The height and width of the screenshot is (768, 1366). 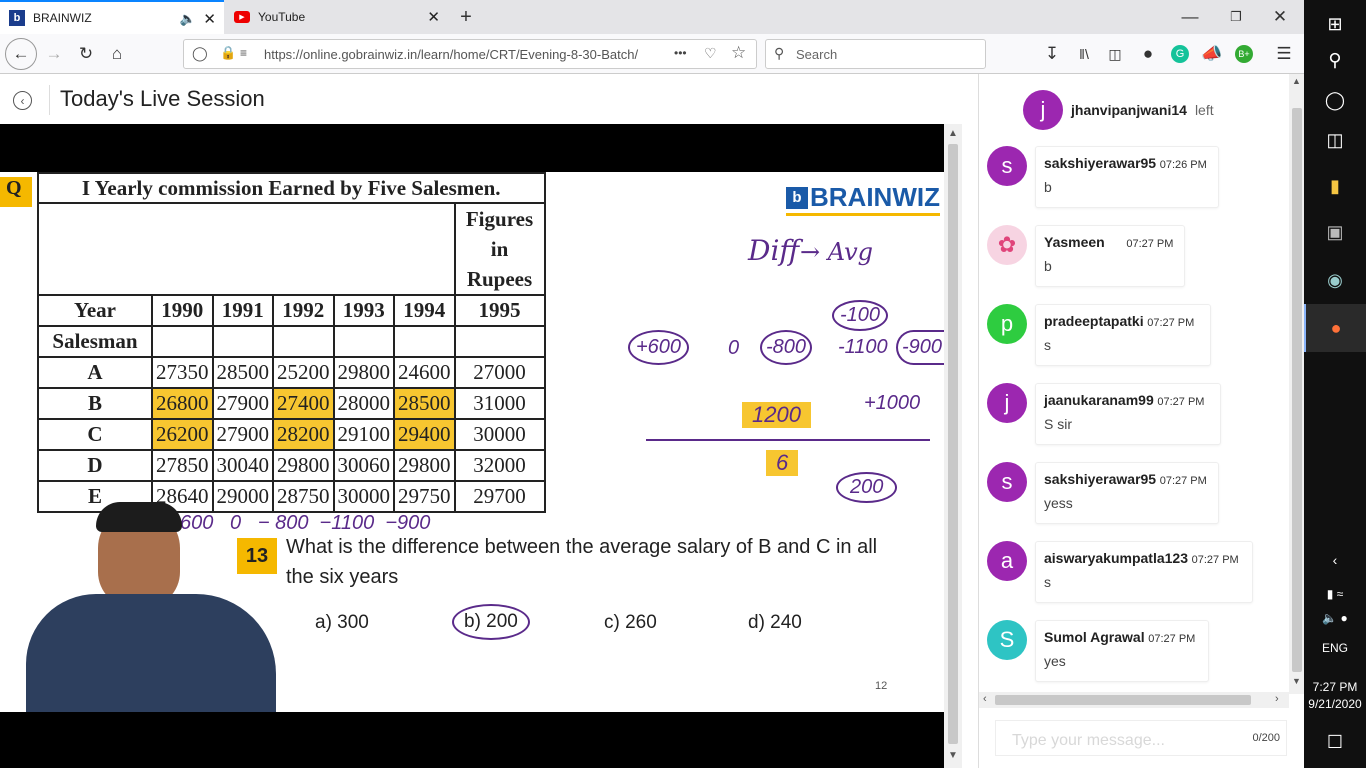 I want to click on avatar: a, so click(x=1007, y=561).